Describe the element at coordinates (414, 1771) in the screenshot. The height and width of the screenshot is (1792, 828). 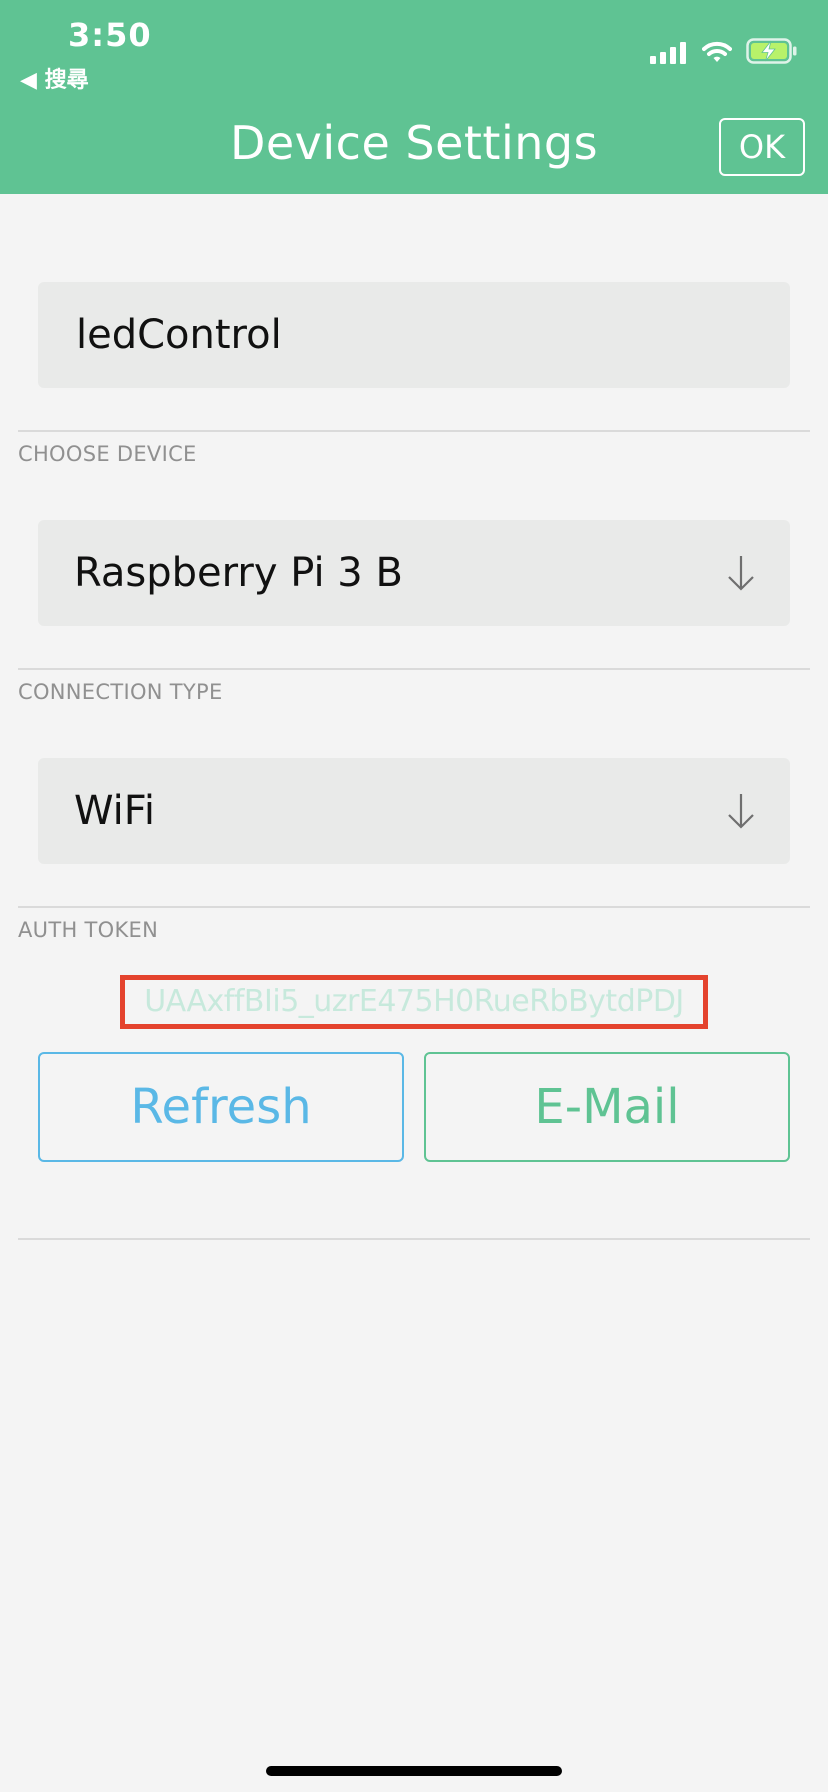
I see `home-indicator` at that location.